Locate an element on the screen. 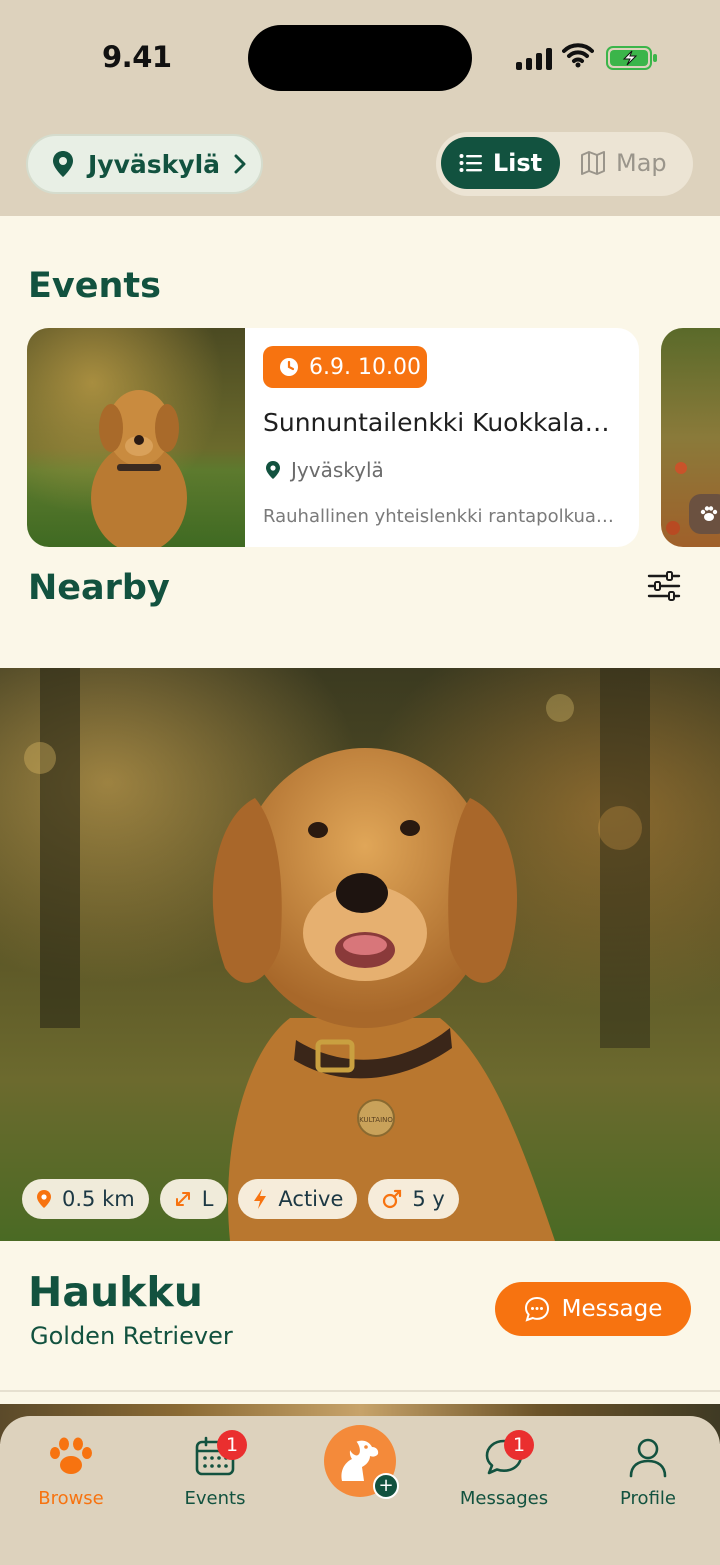 The image size is (720, 1565). location-label: Jyväskylä is located at coordinates (154, 164).